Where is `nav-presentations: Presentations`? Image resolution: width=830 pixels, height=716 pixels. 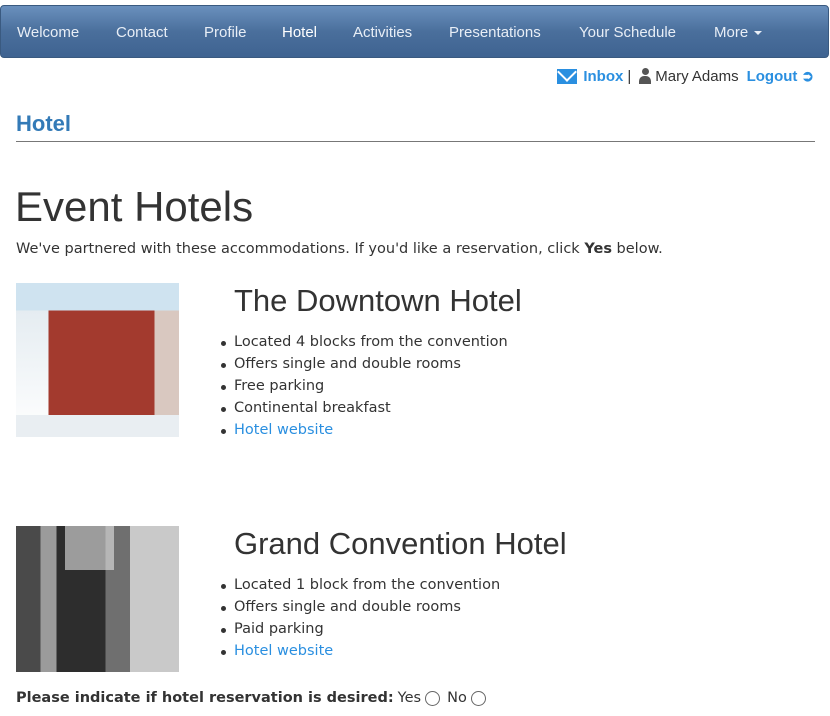
nav-presentations: Presentations is located at coordinates (495, 32).